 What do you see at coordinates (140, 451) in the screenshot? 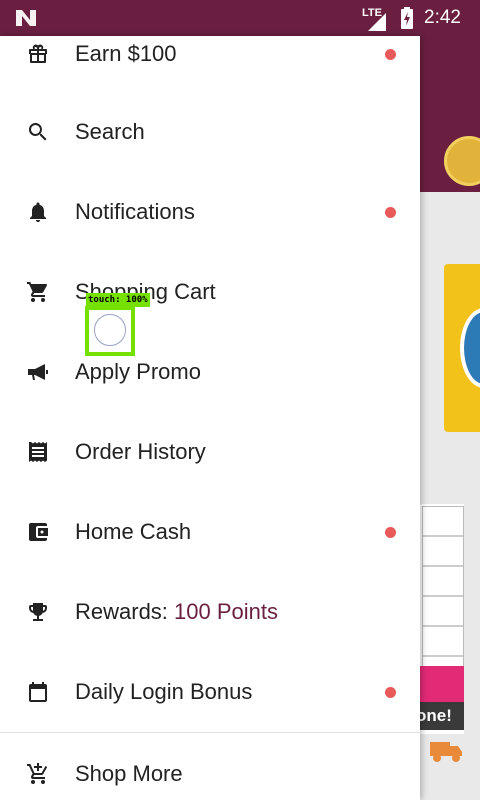
I see `menu-item-label: Order History` at bounding box center [140, 451].